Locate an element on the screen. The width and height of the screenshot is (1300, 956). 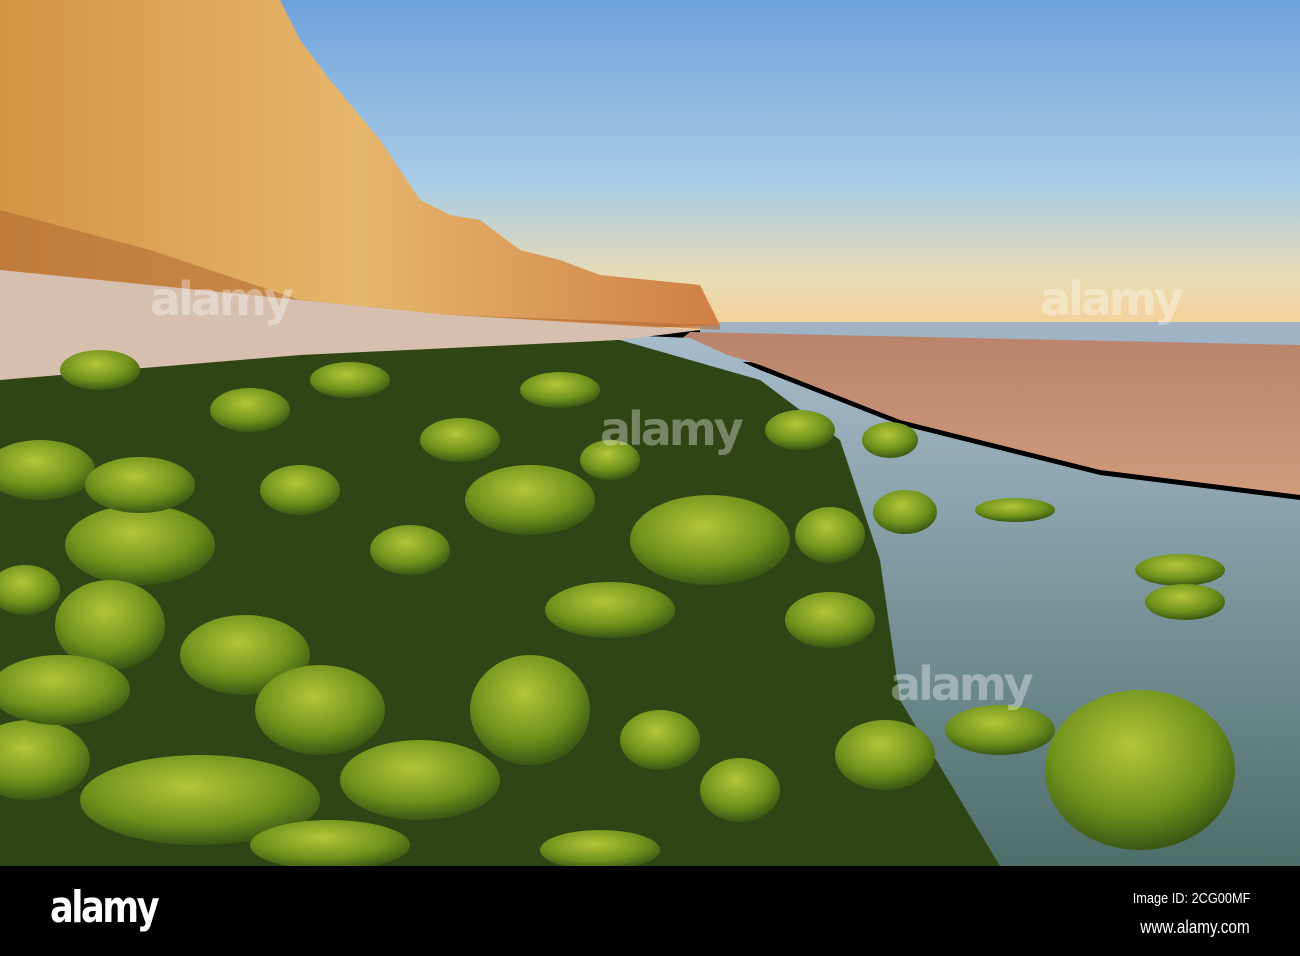
alamy-footer: alamy Image ID: 2CG00MF www.alamy.com is located at coordinates (650, 911).